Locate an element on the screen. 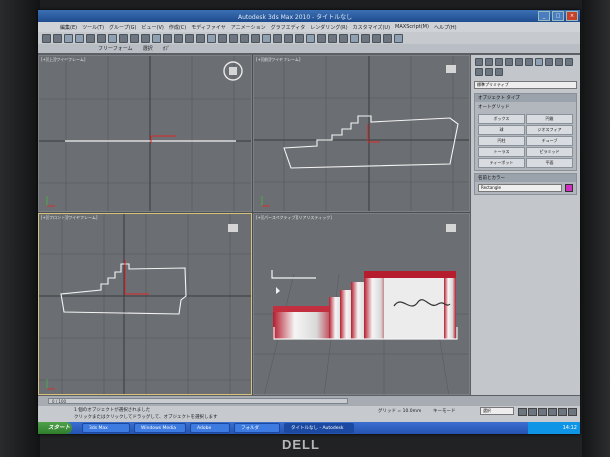 The image size is (610, 457). undo-icon is located at coordinates (46, 38).